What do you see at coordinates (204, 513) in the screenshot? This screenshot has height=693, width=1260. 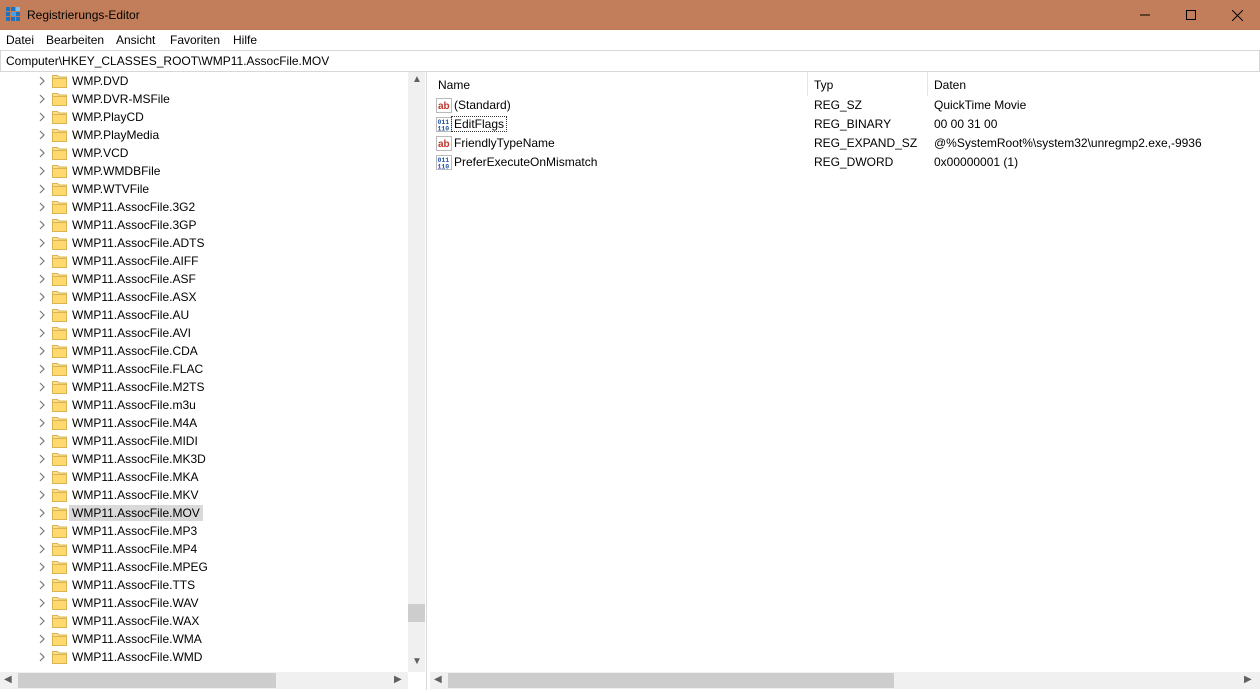 I see `tree-node: WMP11.AssocFile.MOV` at bounding box center [204, 513].